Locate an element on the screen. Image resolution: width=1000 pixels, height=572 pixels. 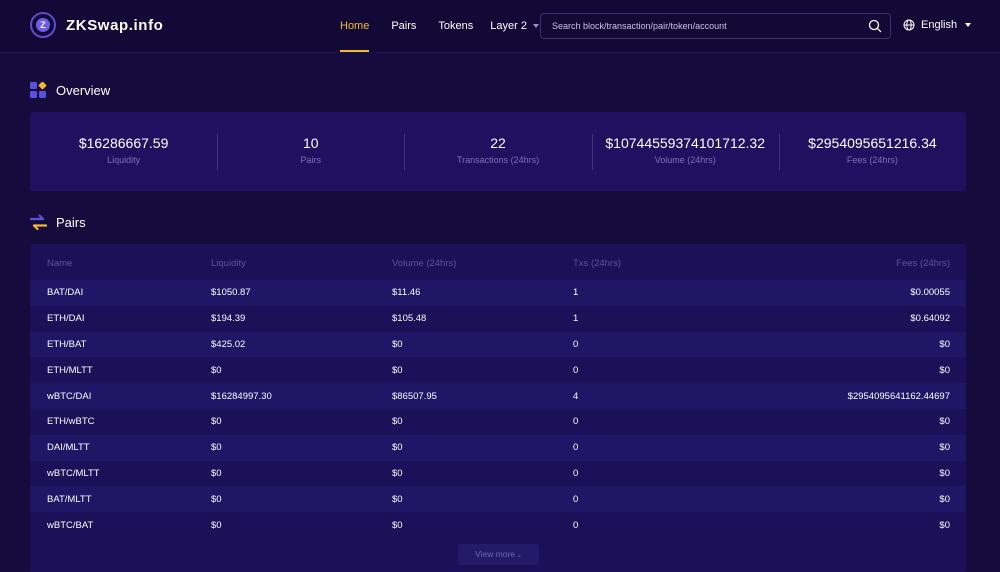
column-header-liquidity: Liquidity is located at coordinates (301, 262).